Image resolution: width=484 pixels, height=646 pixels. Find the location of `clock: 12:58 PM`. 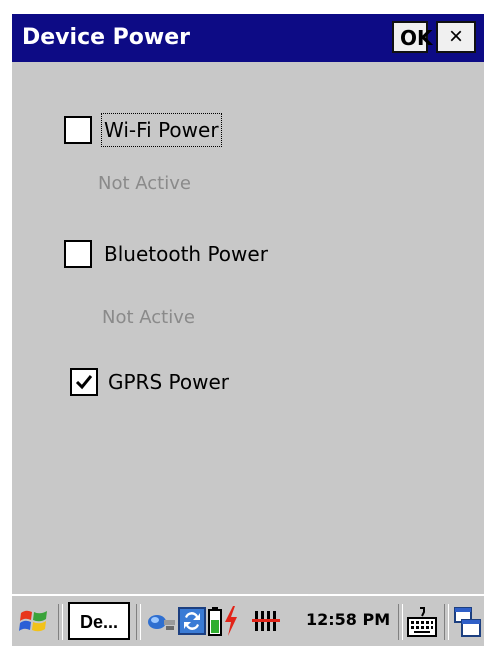

clock: 12:58 PM is located at coordinates (348, 620).